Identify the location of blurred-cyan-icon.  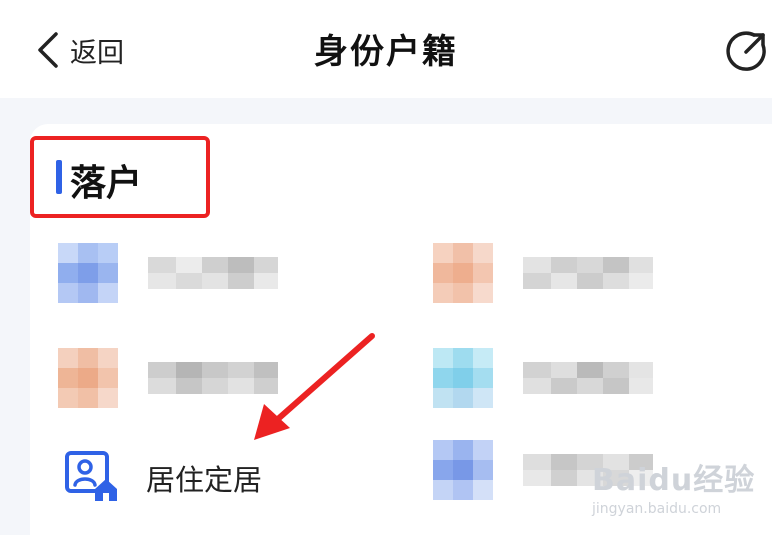
(463, 378).